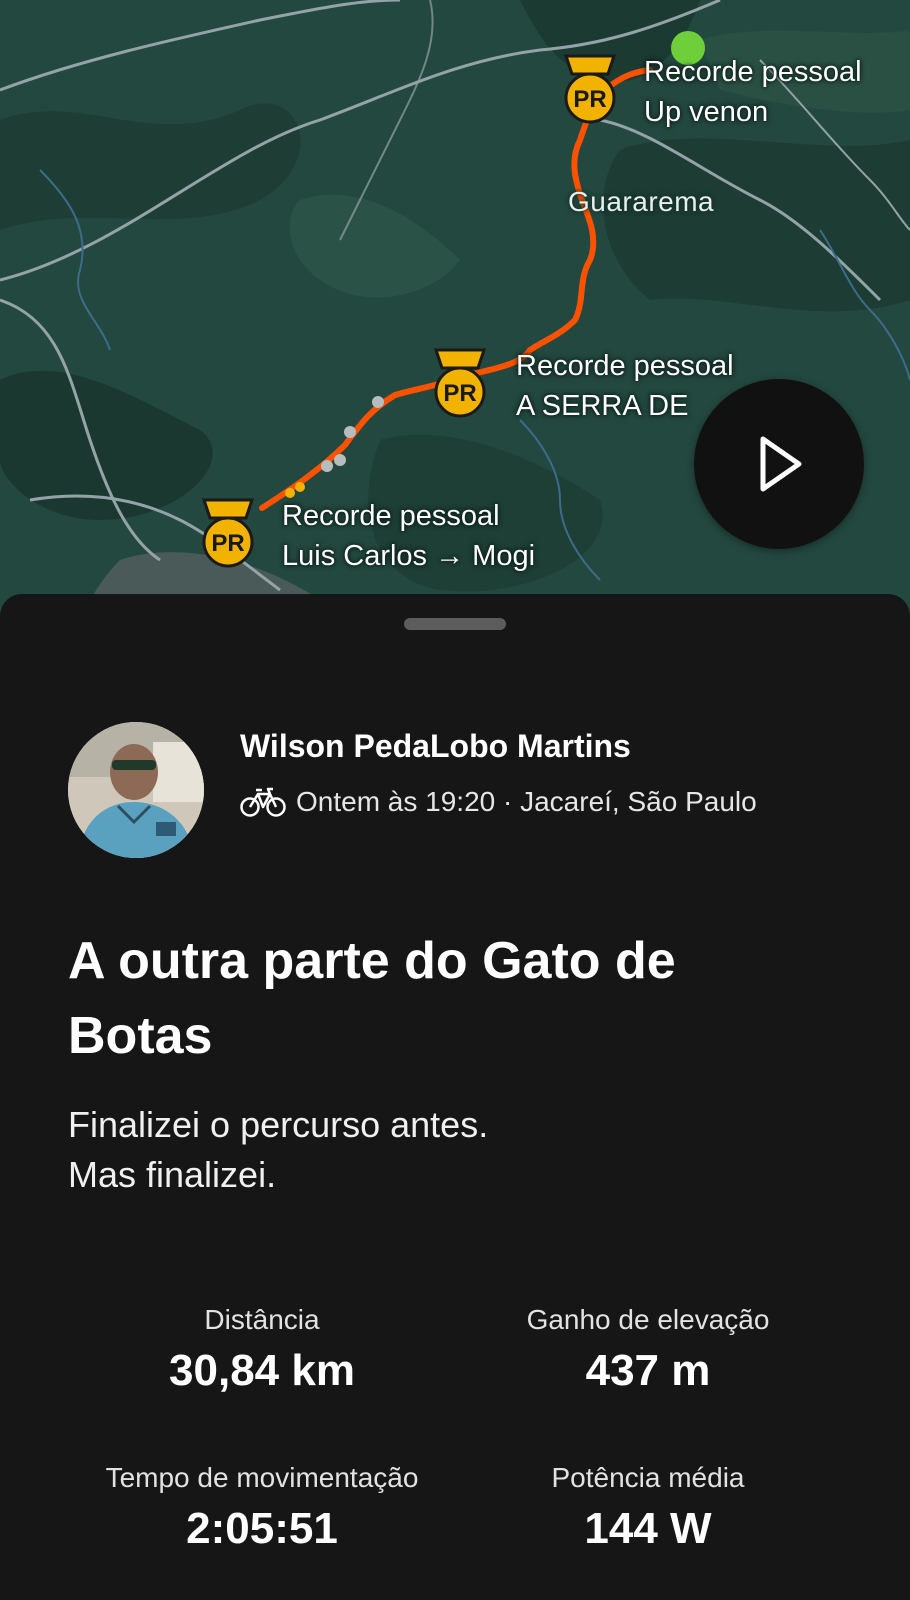 The height and width of the screenshot is (1600, 910). I want to click on play-icon, so click(781, 464).